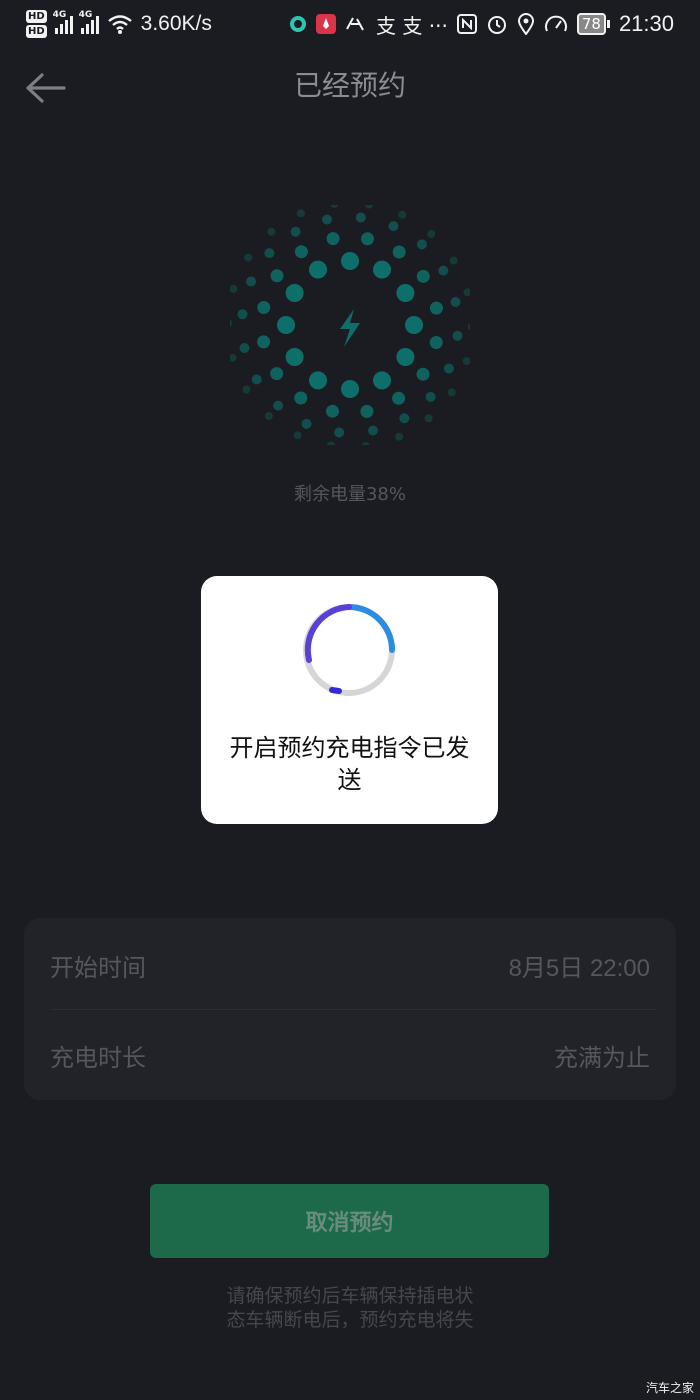 The height and width of the screenshot is (1400, 700). Describe the element at coordinates (326, 24) in the screenshot. I see `app-lotus-icon` at that location.